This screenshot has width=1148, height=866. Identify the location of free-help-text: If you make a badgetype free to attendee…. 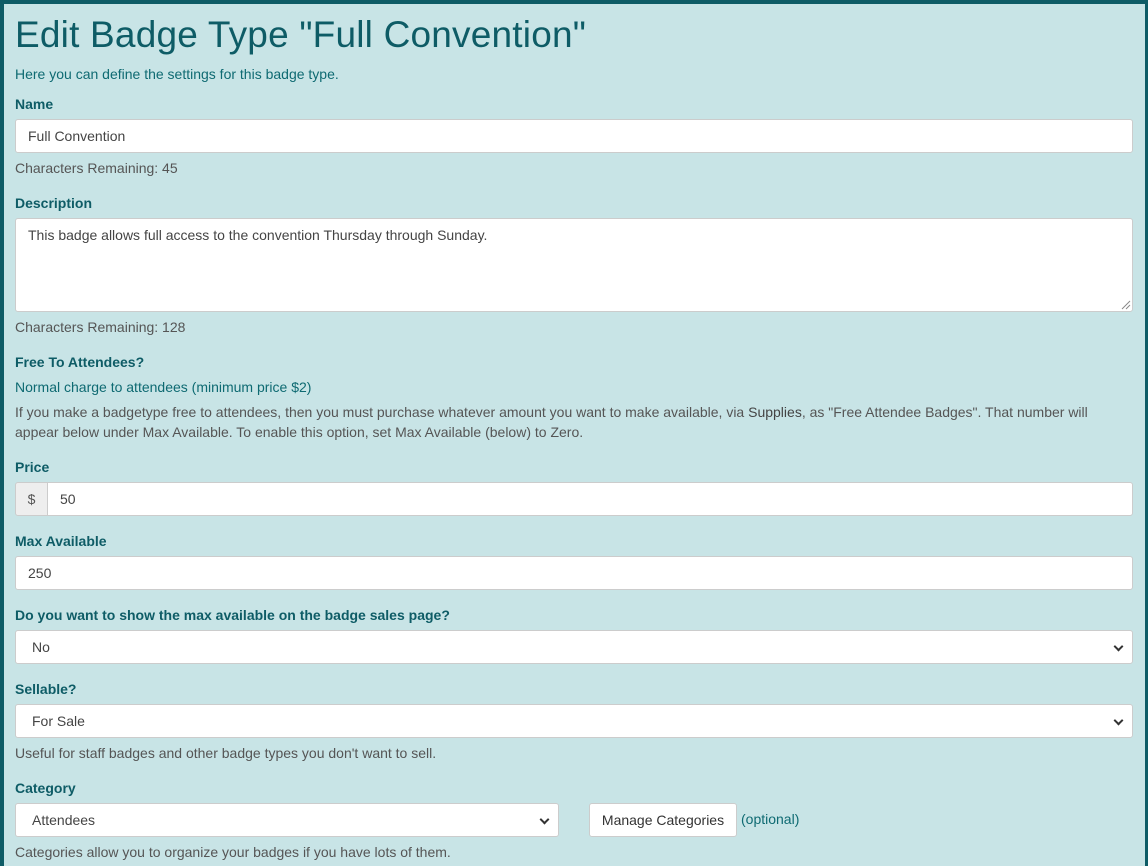
(382, 412).